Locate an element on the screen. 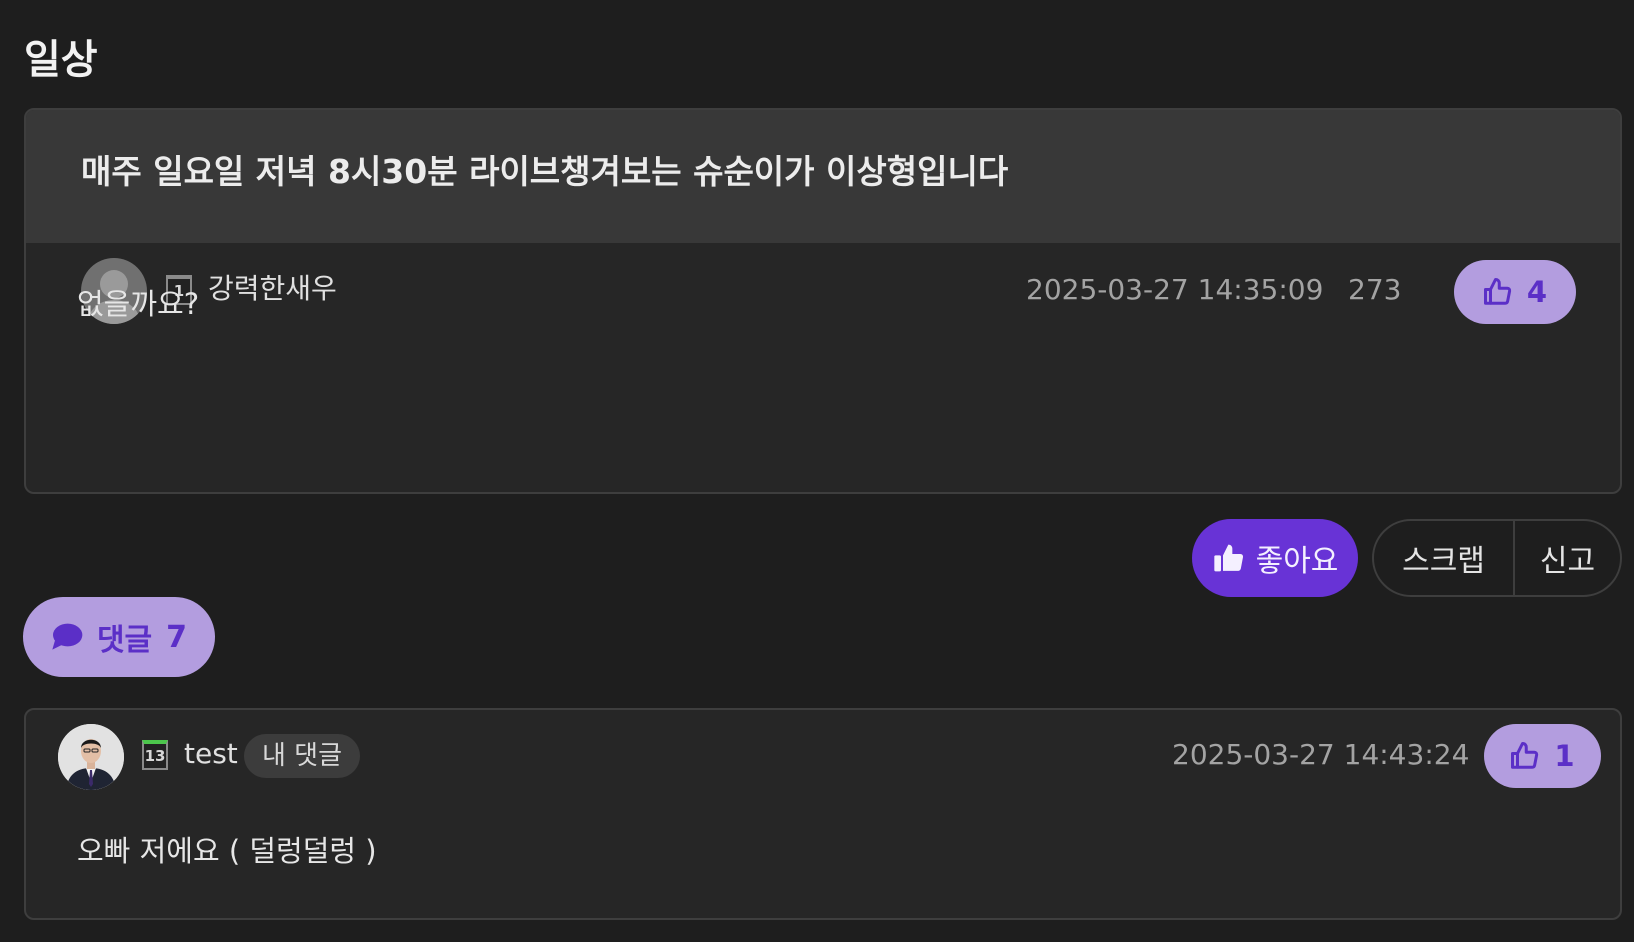  comment-like-count: 1 is located at coordinates (1564, 756).